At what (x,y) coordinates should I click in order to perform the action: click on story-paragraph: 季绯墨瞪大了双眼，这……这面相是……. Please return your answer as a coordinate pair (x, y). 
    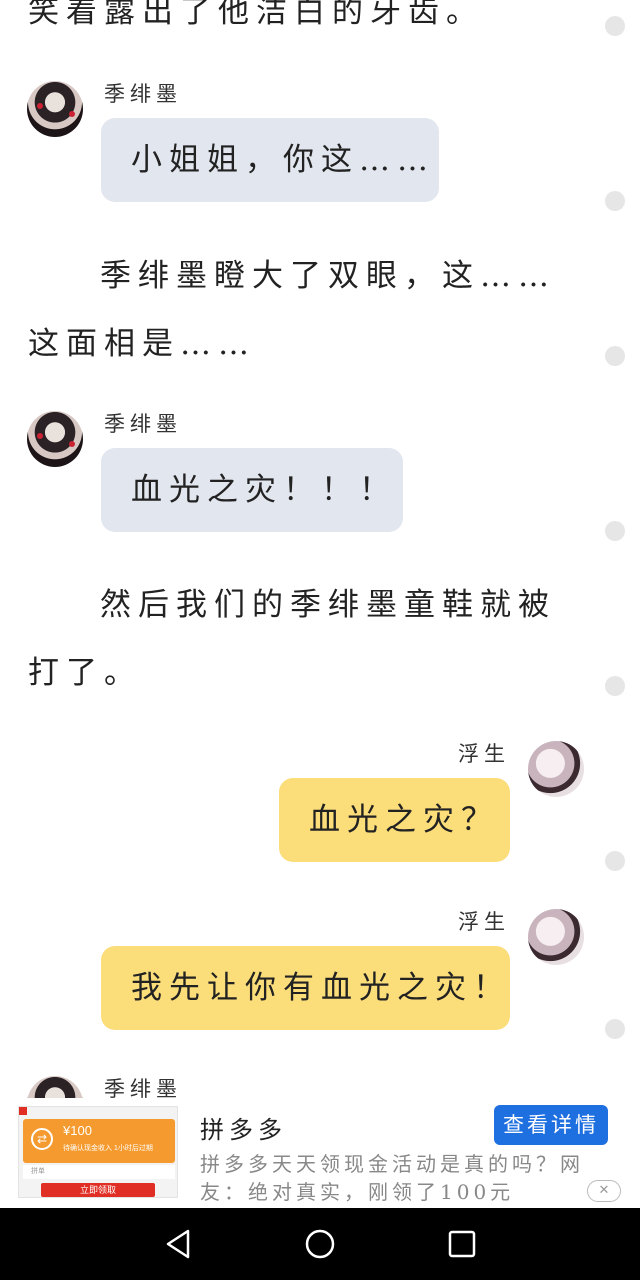
    Looking at the image, I should click on (292, 310).